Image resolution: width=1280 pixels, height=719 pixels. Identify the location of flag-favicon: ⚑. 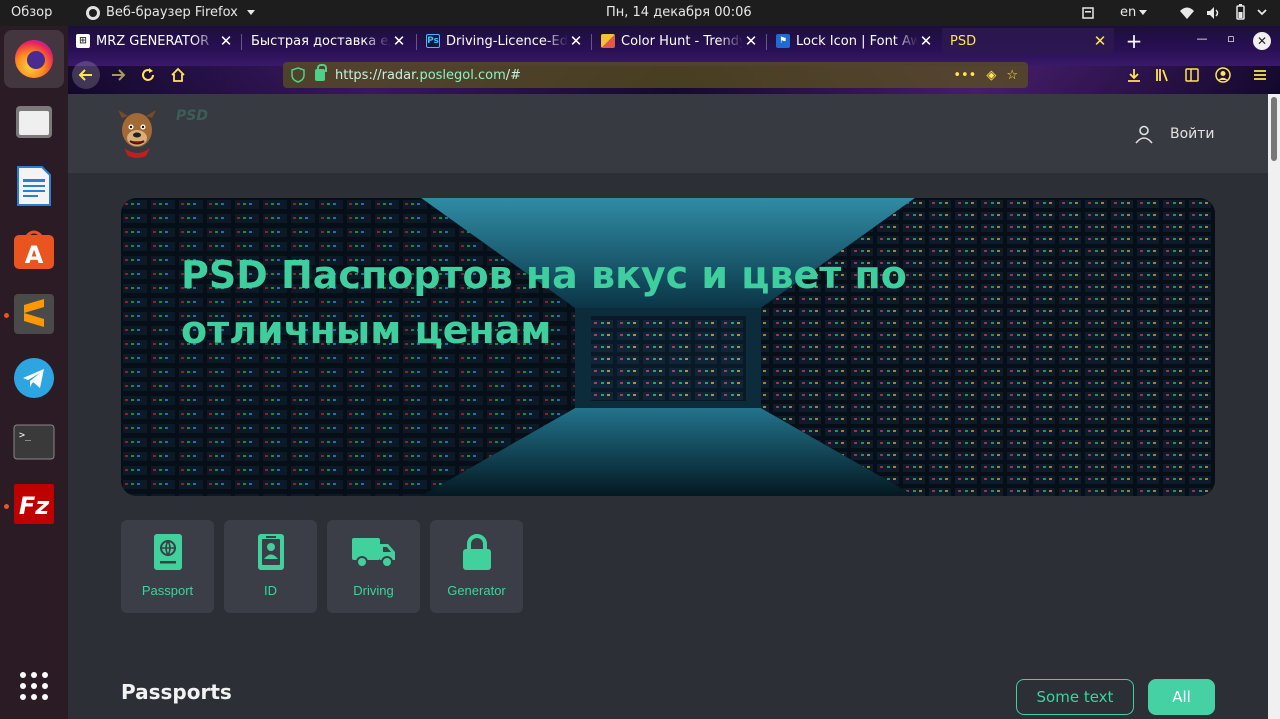
(783, 41).